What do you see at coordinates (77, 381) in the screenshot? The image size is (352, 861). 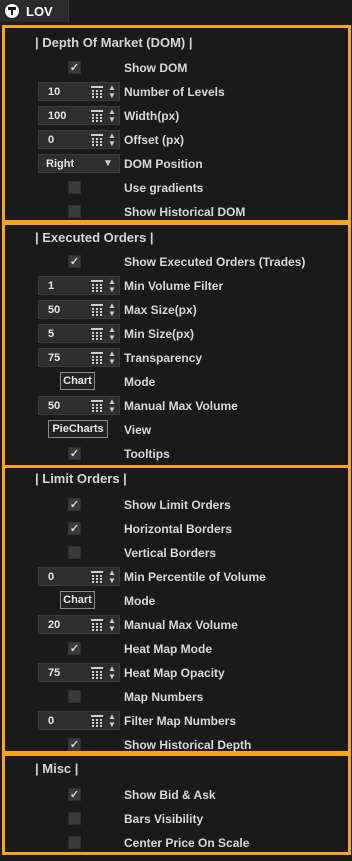 I see `executed-mode-button: Chart` at bounding box center [77, 381].